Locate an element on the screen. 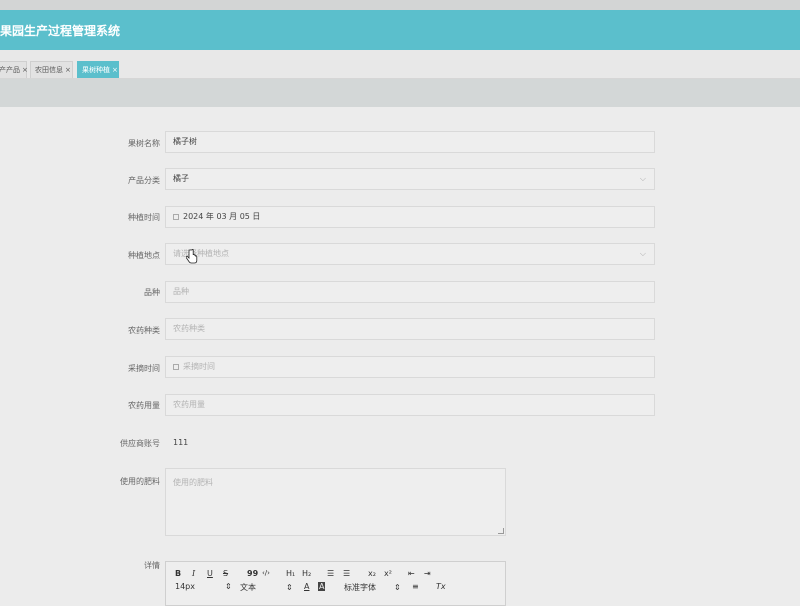  app-header: 果园生产过程管理系统 is located at coordinates (400, 30).